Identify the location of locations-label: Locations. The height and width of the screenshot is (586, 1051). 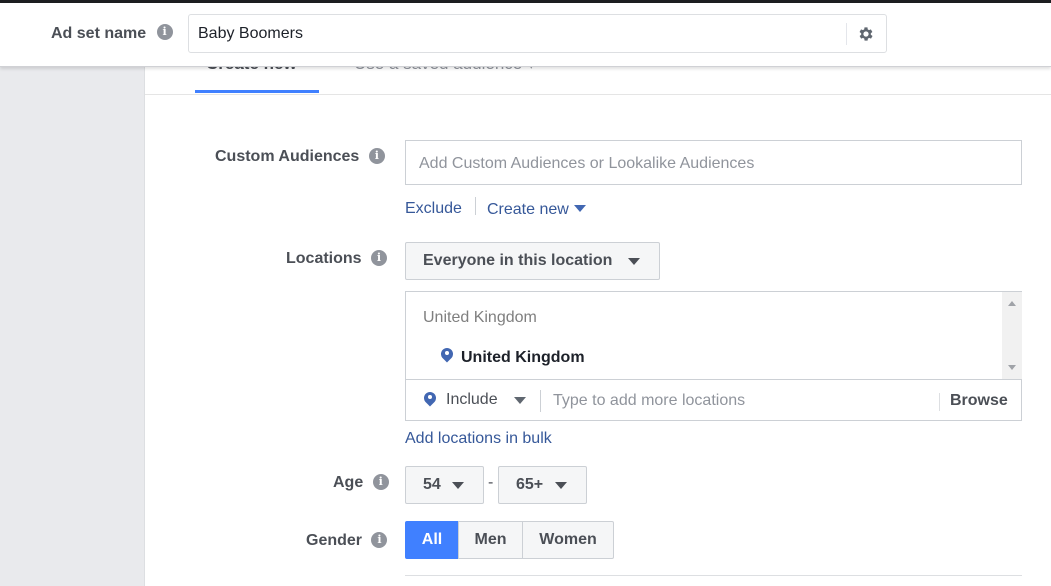
(324, 258).